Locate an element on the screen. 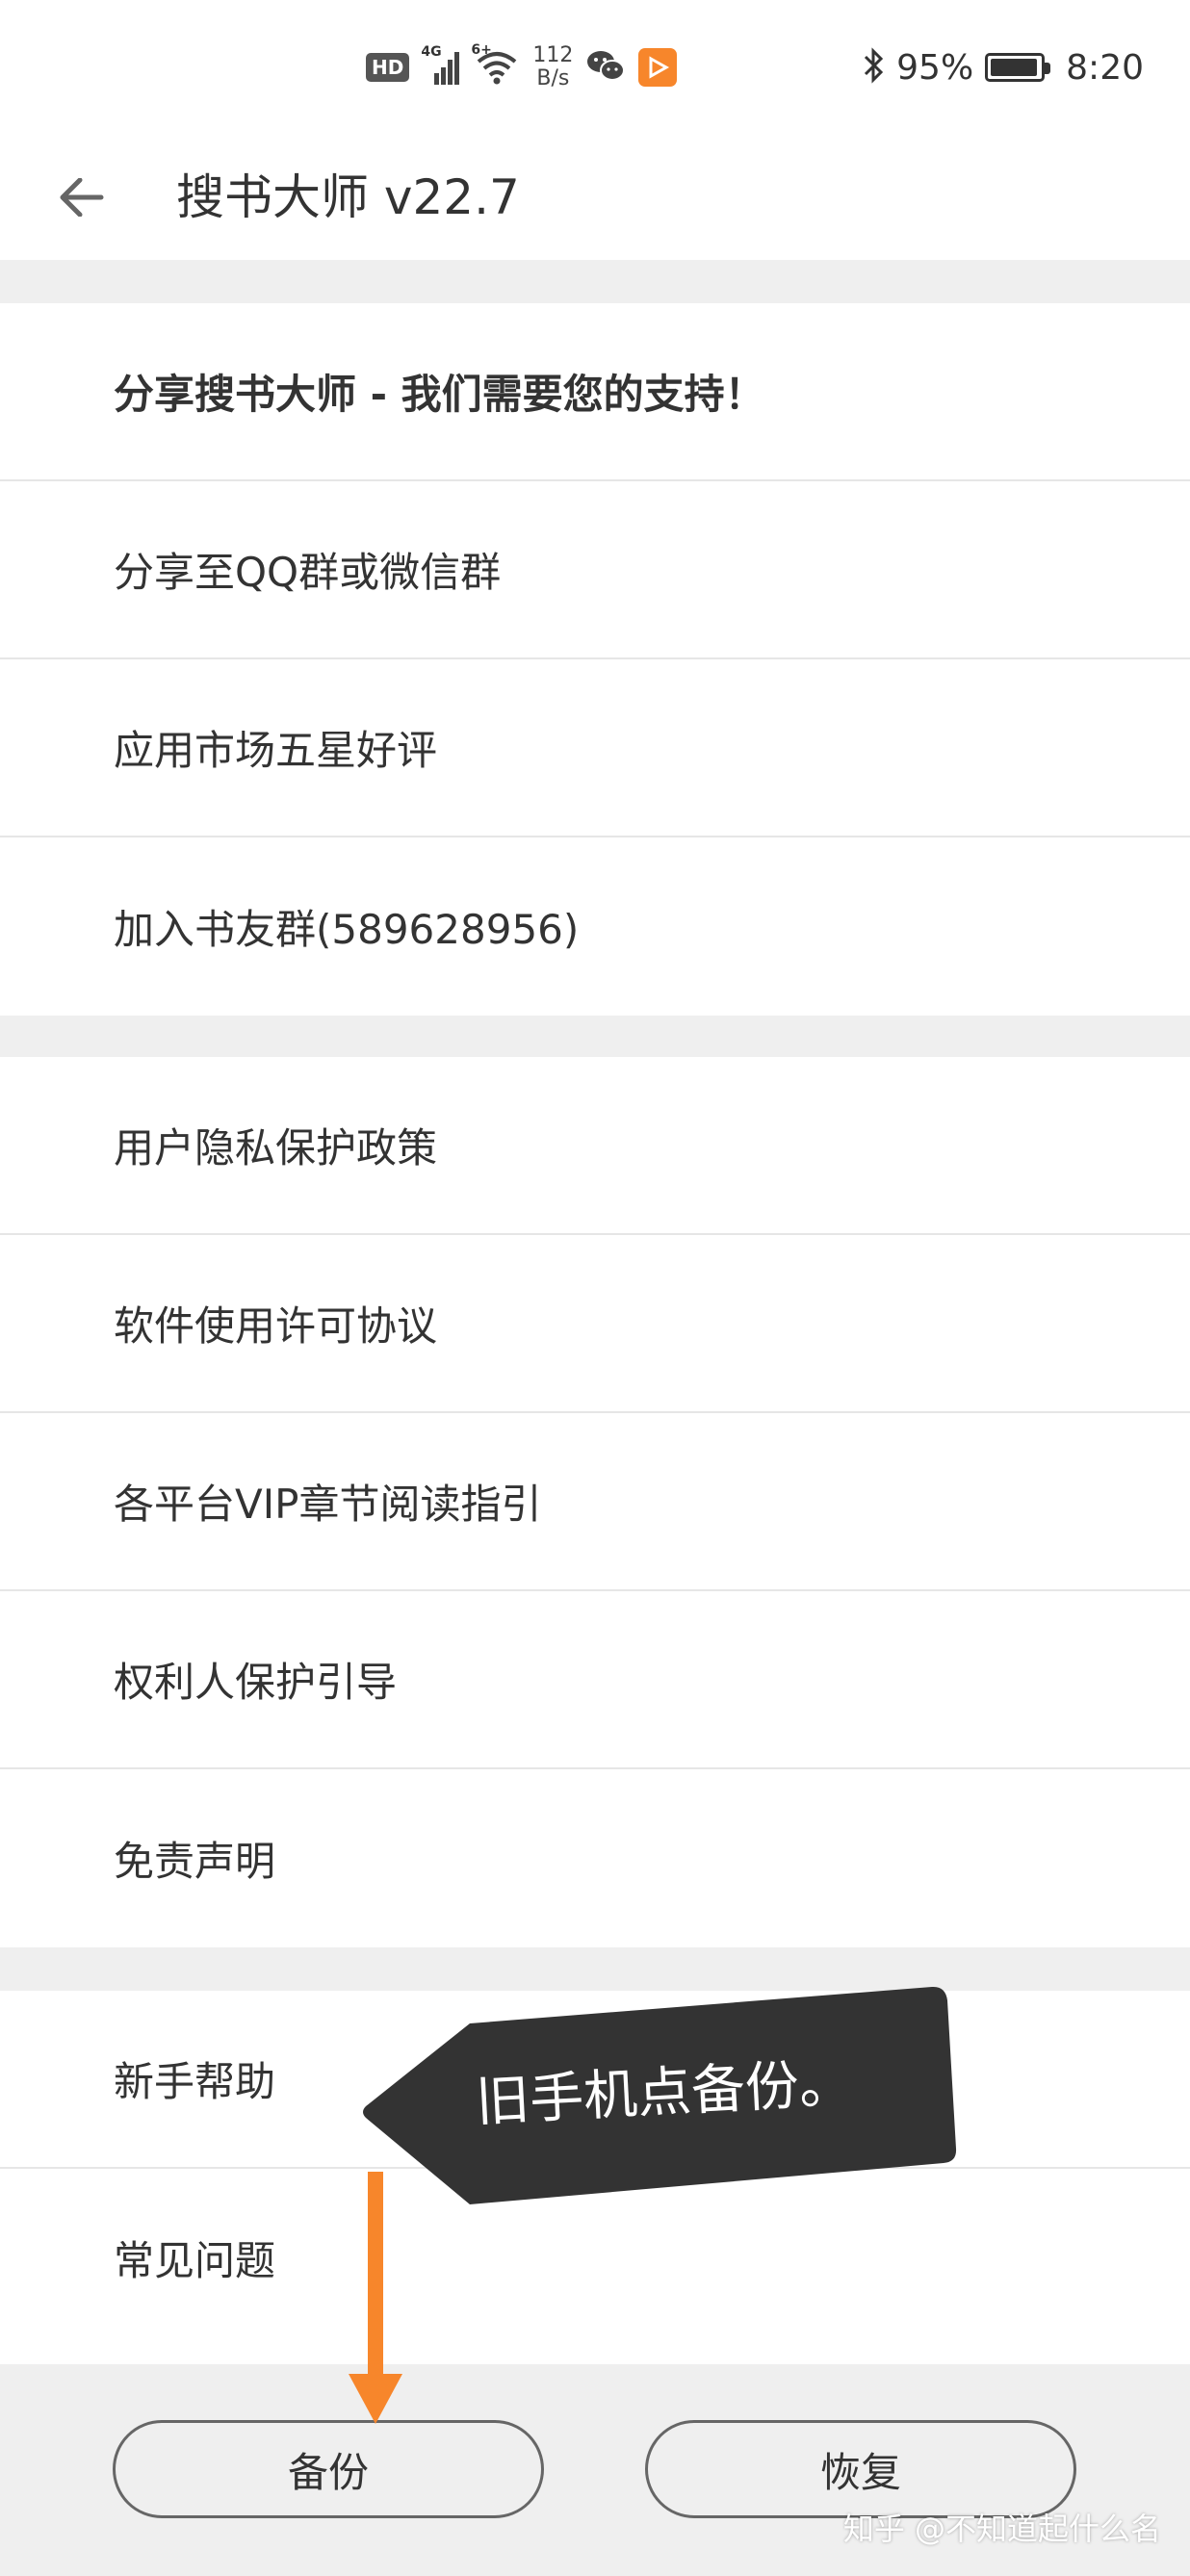 The height and width of the screenshot is (2576, 1190). list-item-disclaimer: 免责声明 is located at coordinates (595, 1858).